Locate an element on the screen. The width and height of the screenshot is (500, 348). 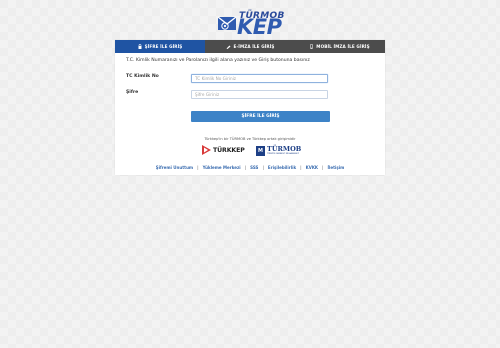
password-login-button: ŞİFRE İLE GİRİŞ is located at coordinates (260, 116).